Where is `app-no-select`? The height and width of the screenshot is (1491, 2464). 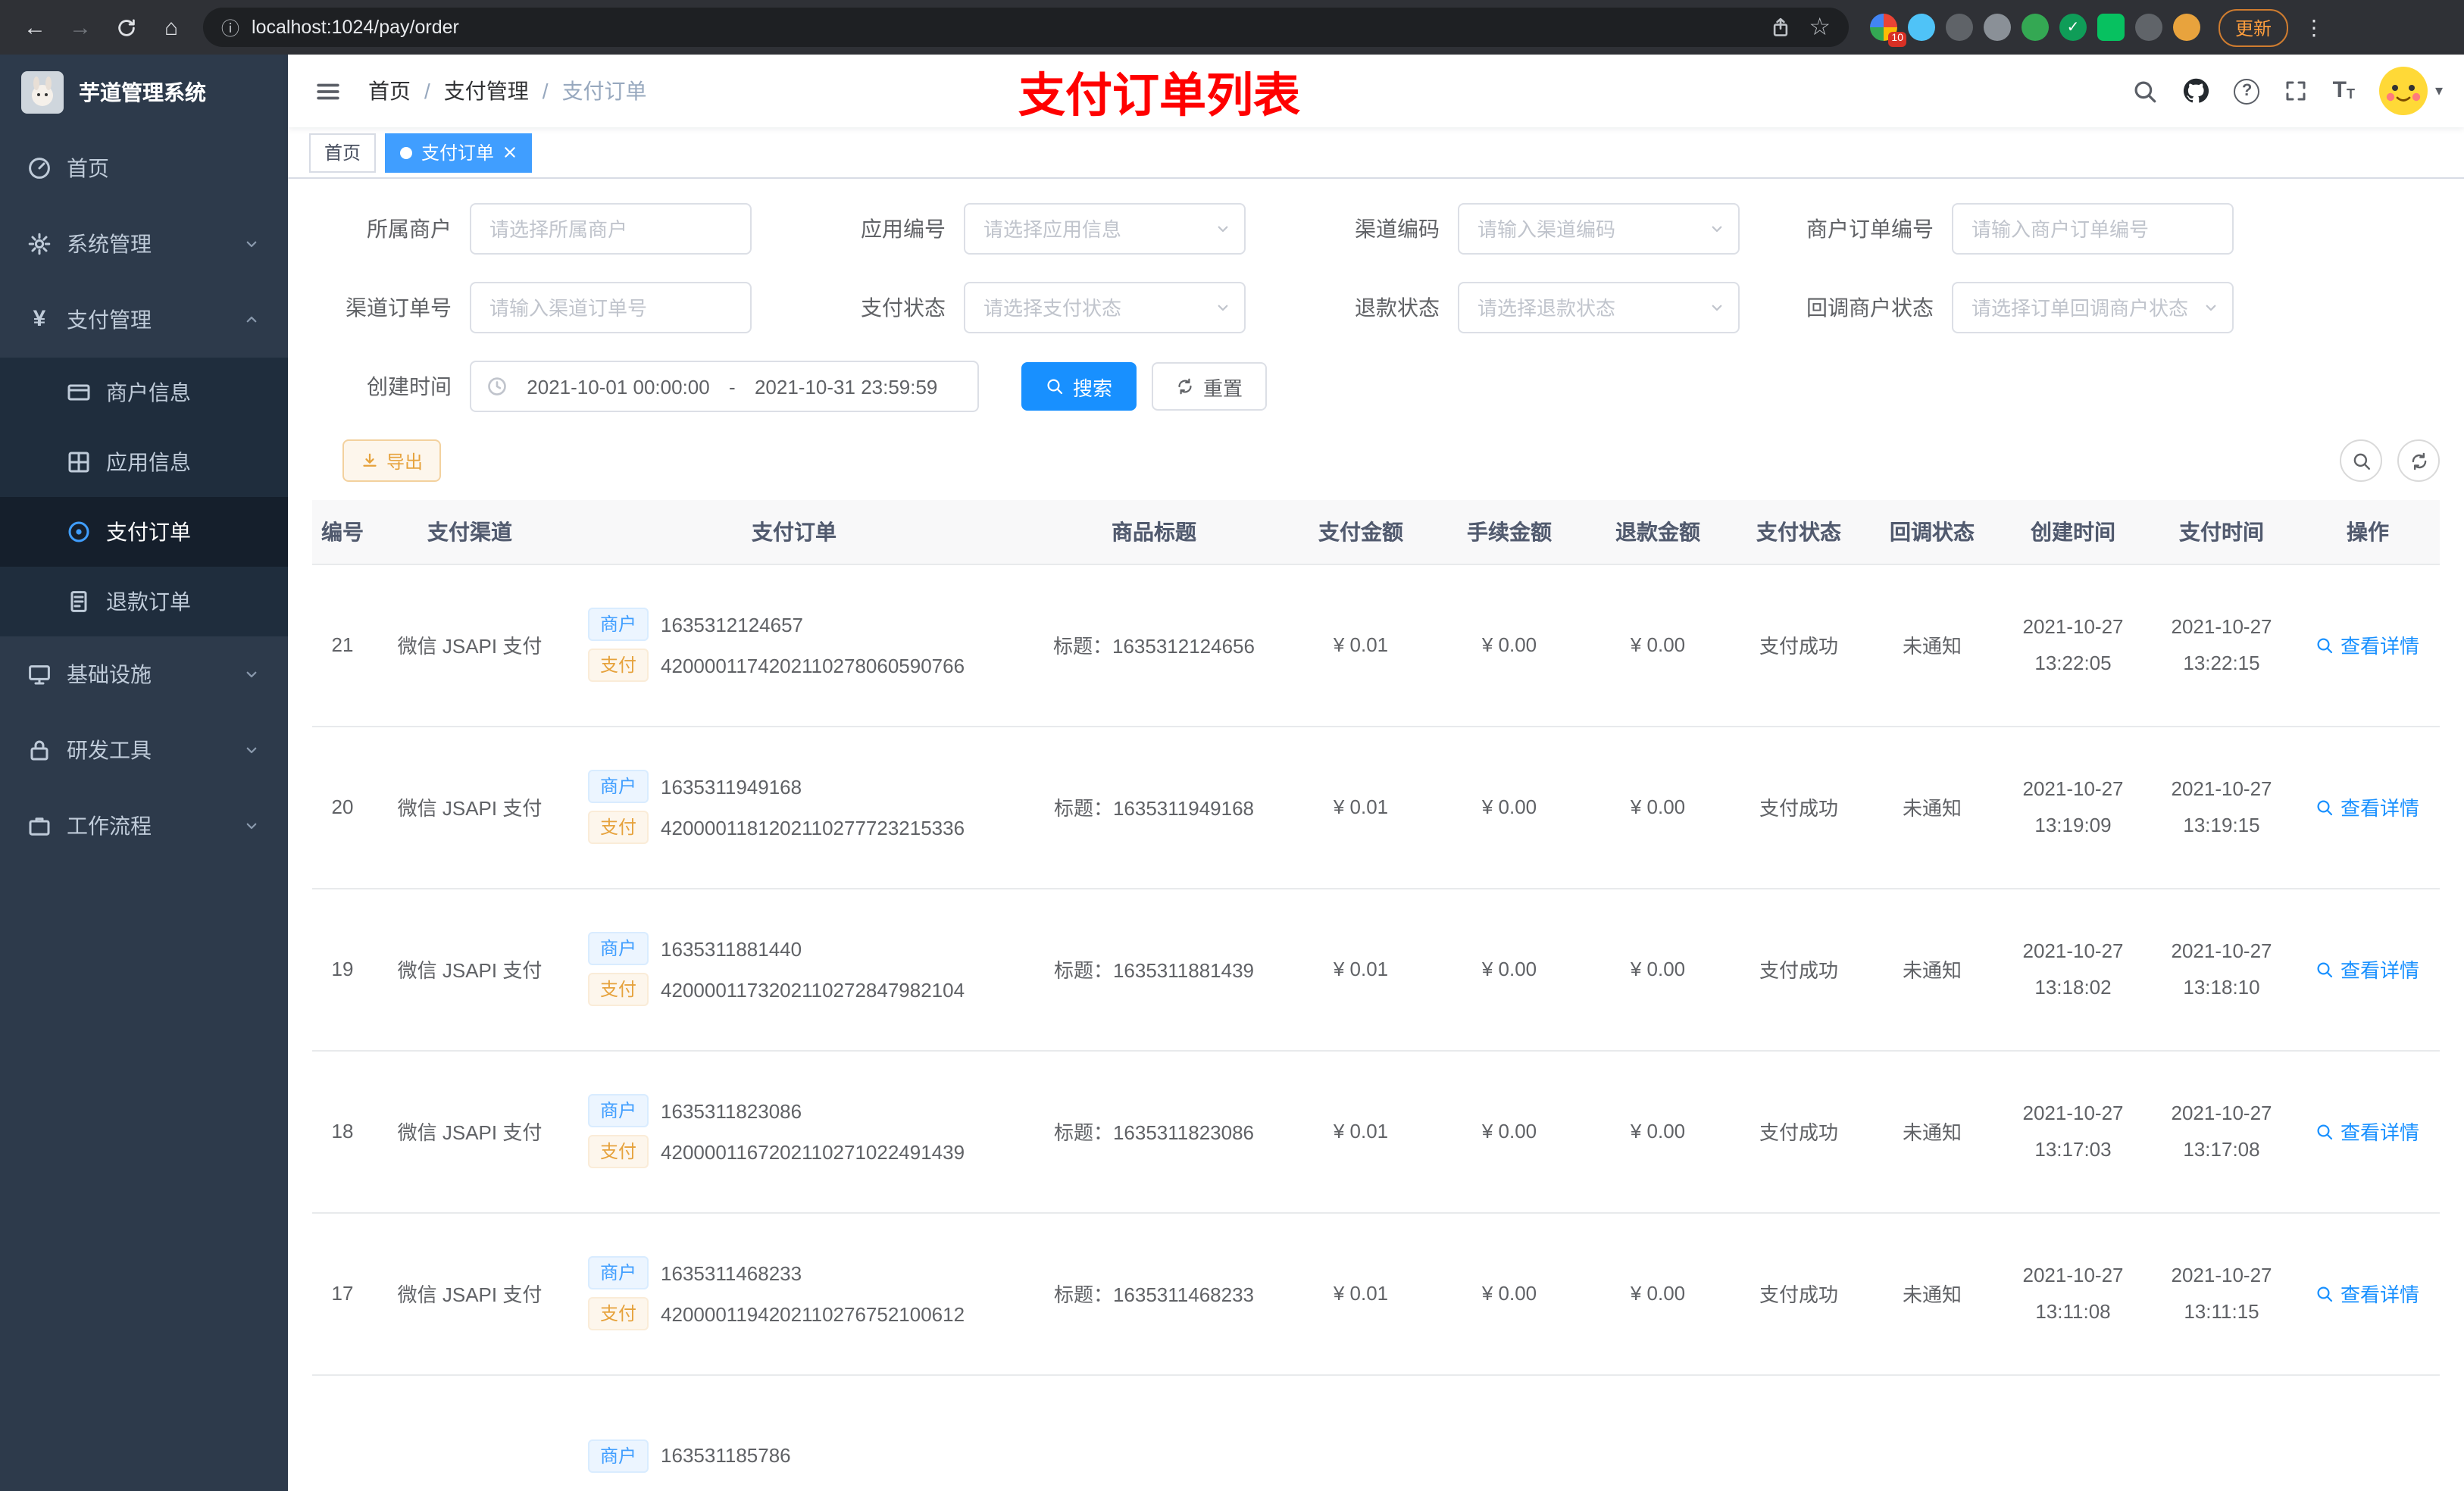
app-no-select is located at coordinates (1105, 229).